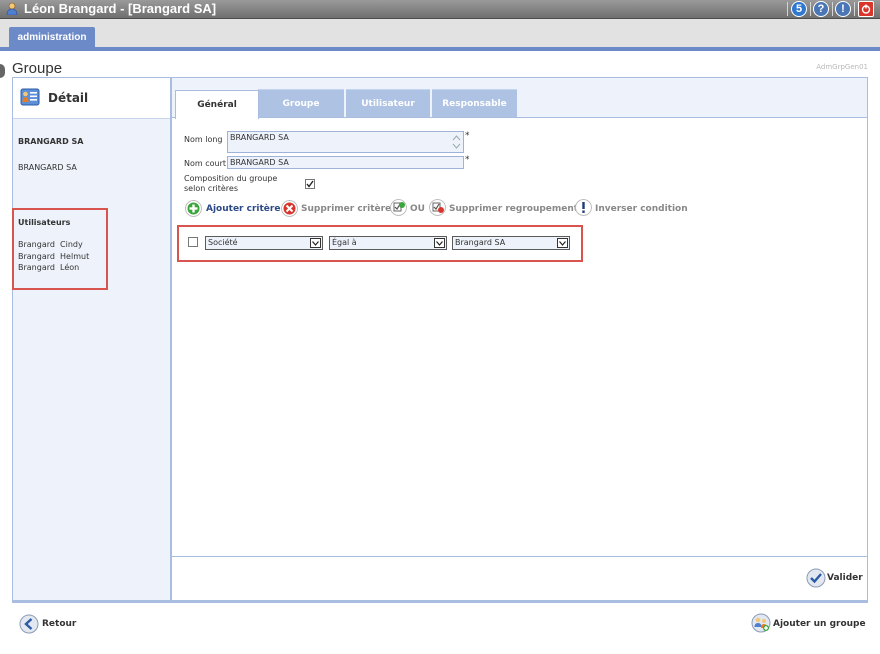 This screenshot has height=654, width=880. I want to click on detail-sidebar, so click(91, 339).